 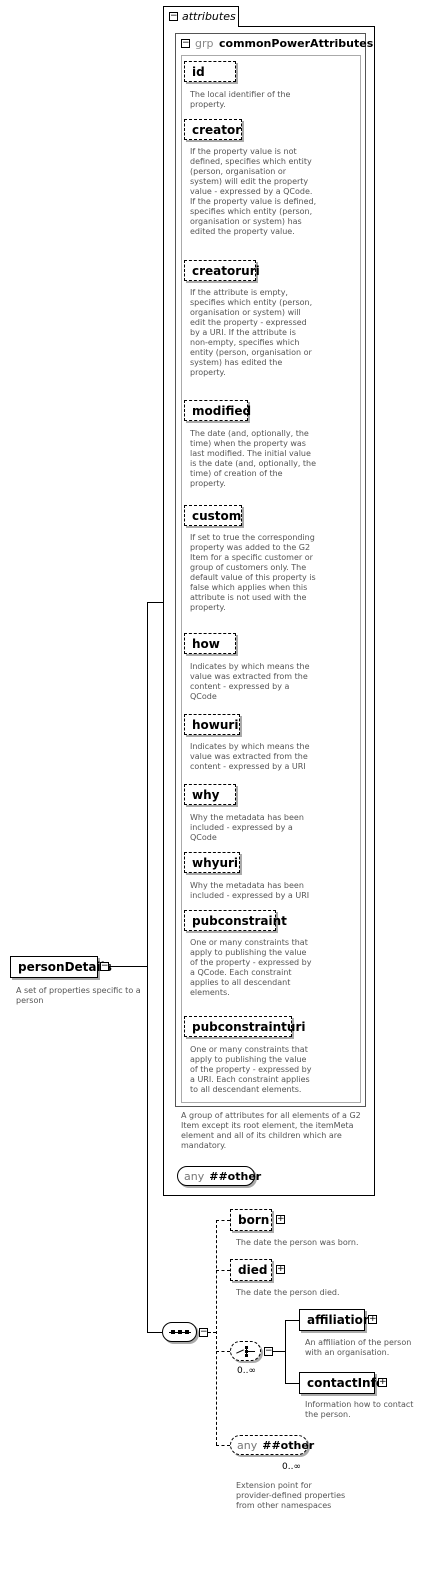 What do you see at coordinates (212, 862) in the screenshot?
I see `attribute-whyuri: whyuri` at bounding box center [212, 862].